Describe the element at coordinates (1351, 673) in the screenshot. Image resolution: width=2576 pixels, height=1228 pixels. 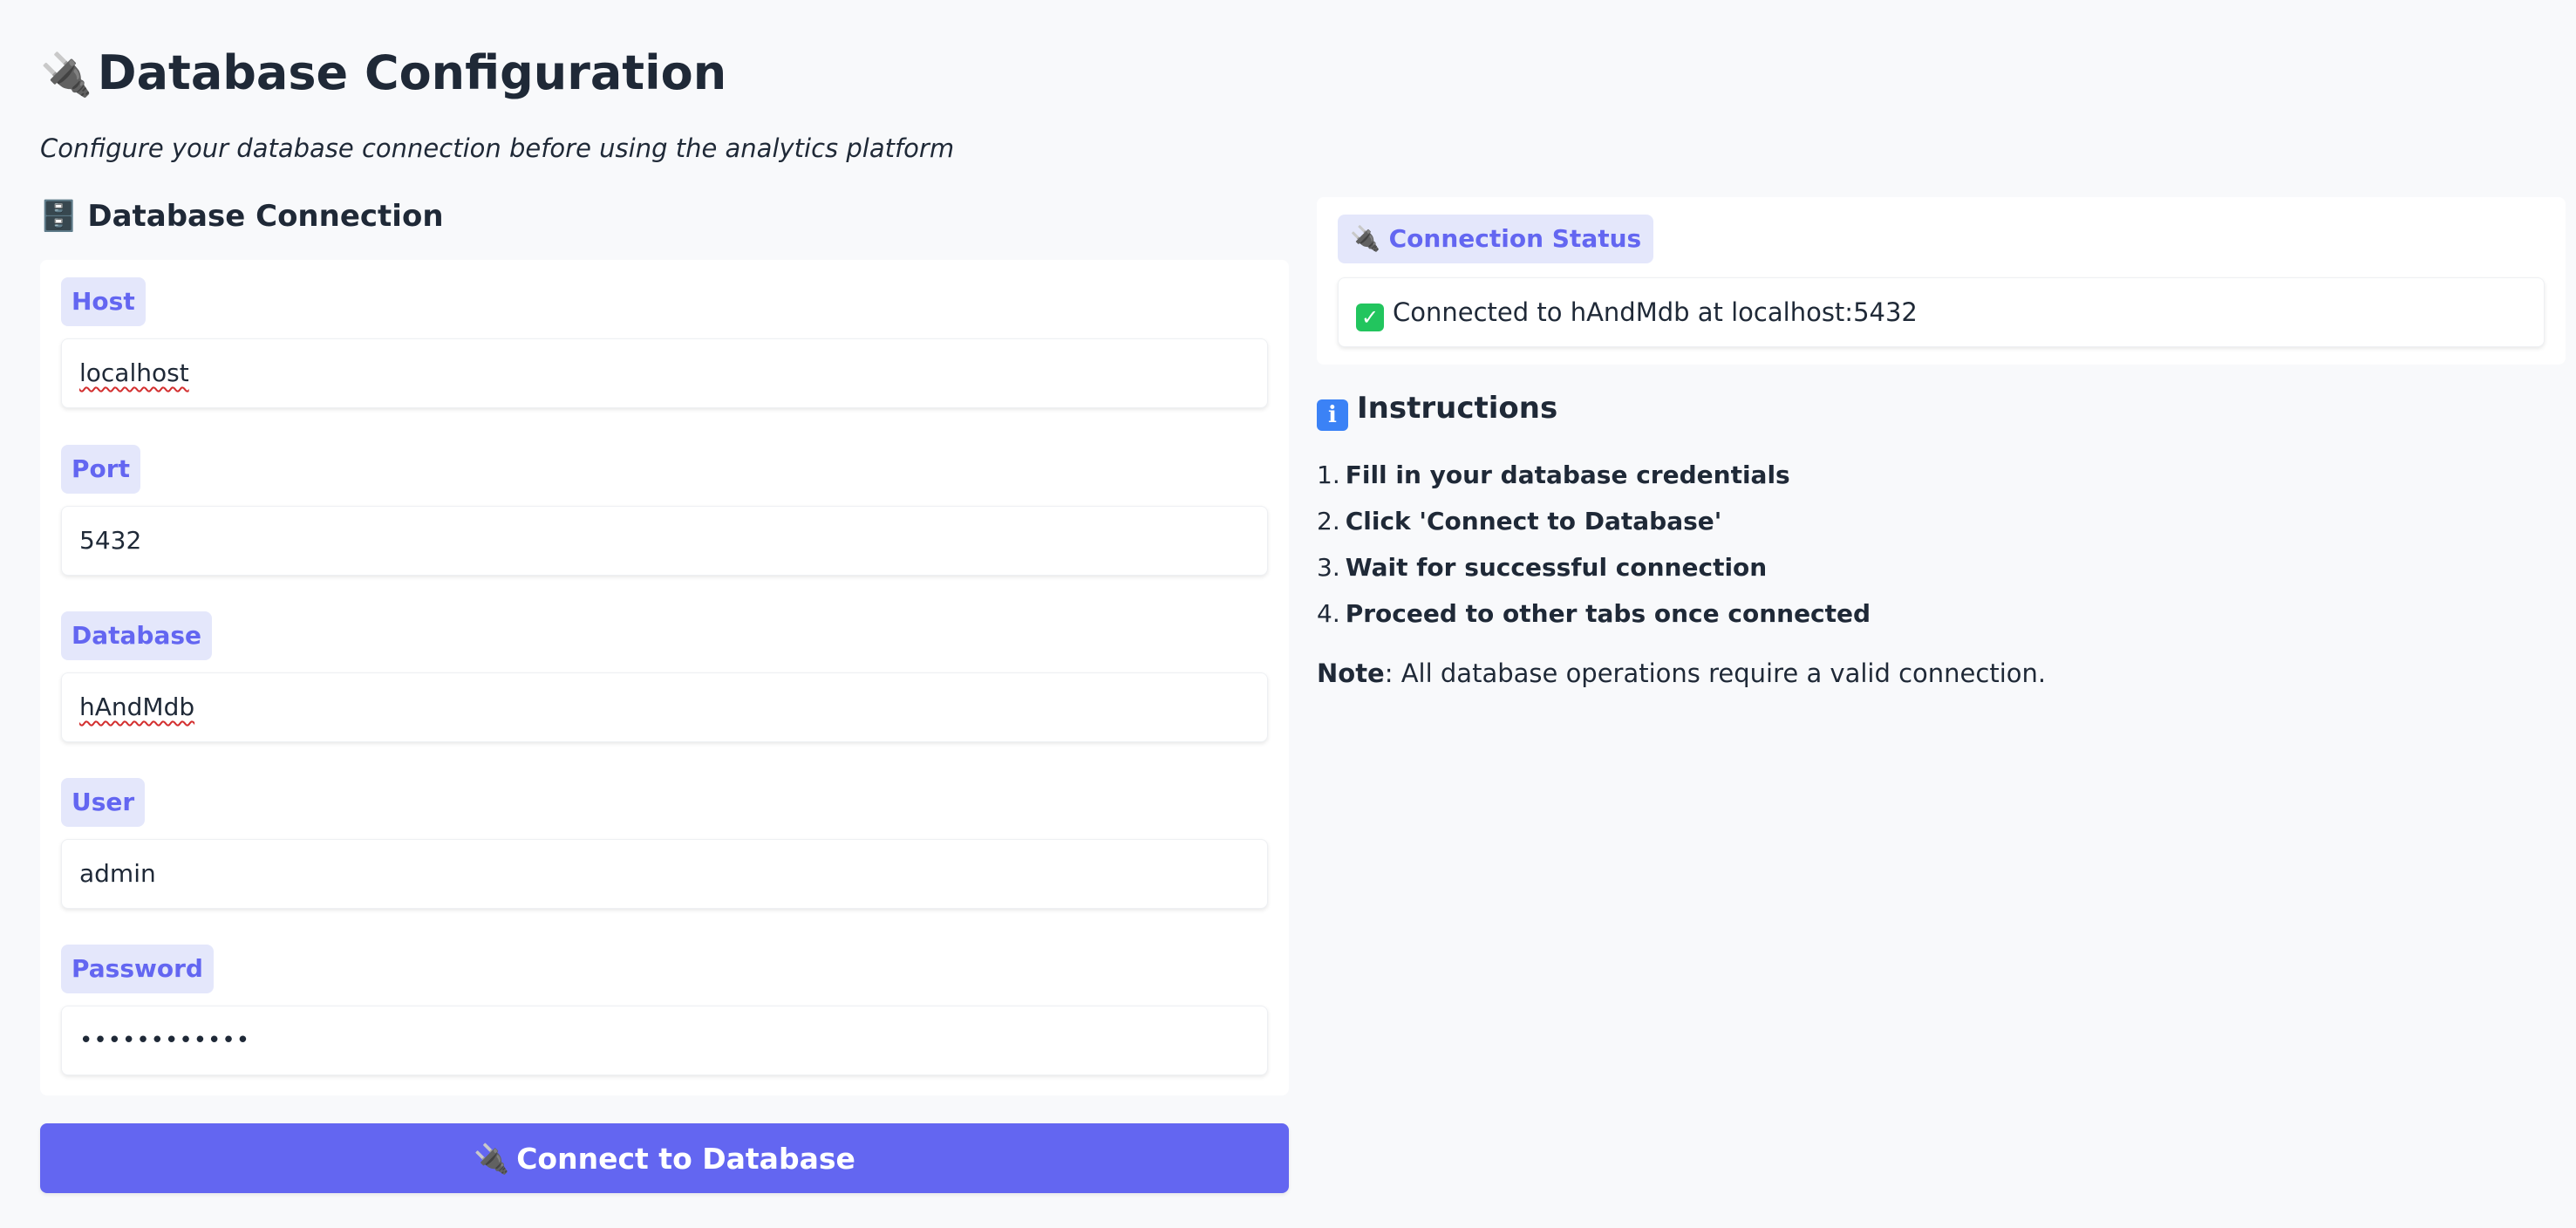
I see `note-label: Note` at that location.